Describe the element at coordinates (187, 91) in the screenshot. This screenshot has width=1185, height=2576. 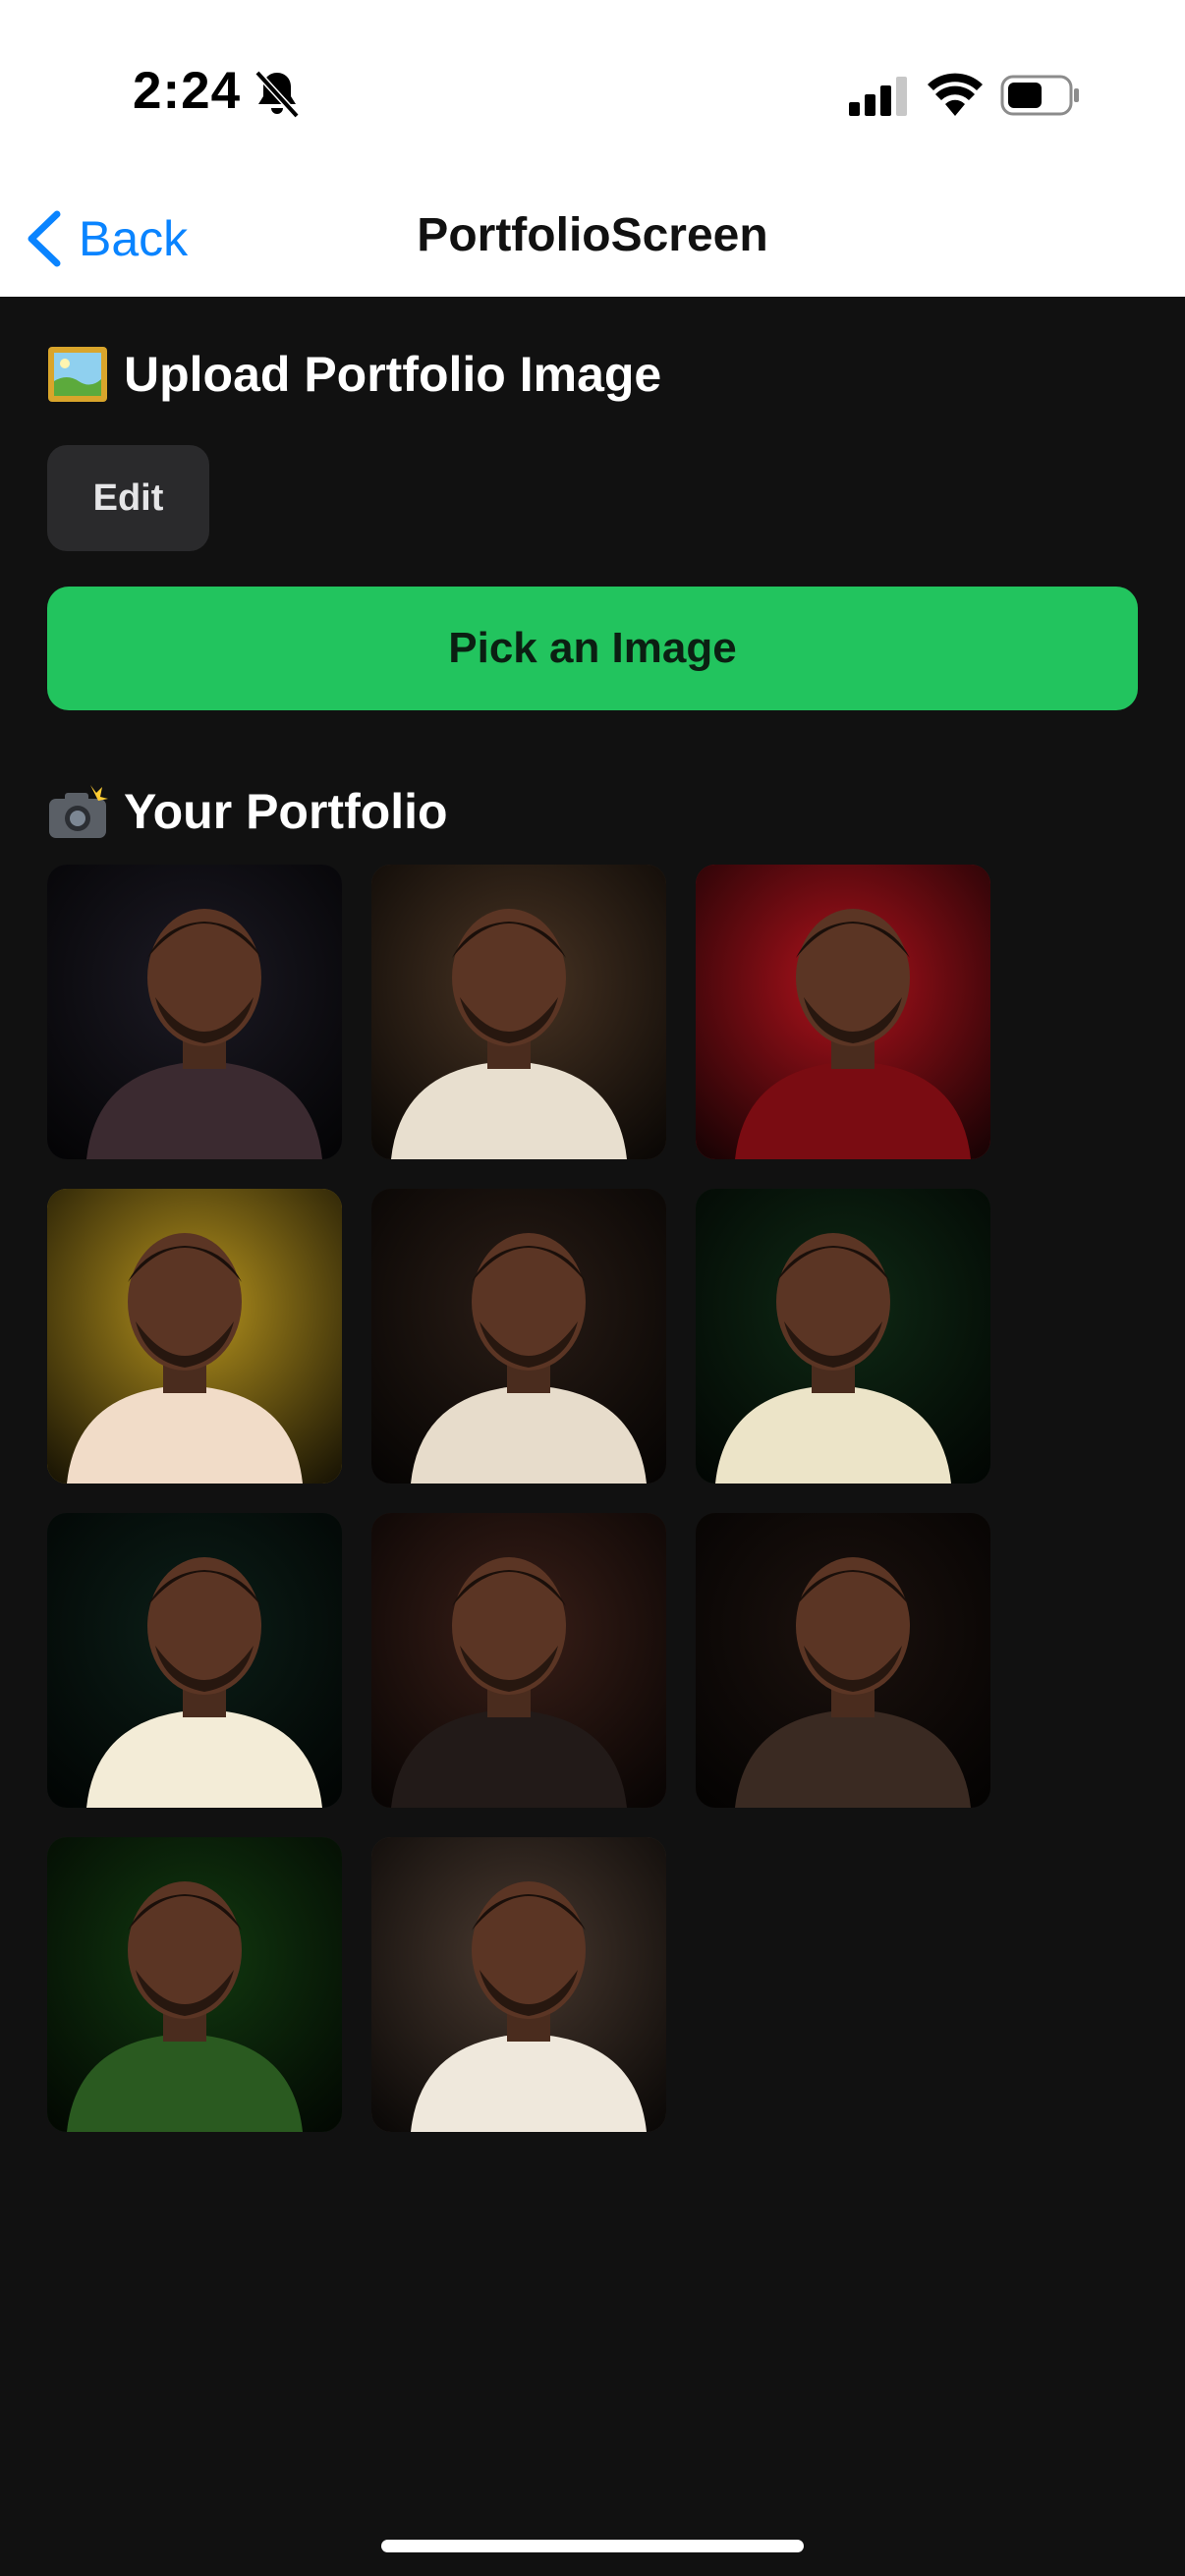
I see `status-time: 2:24` at that location.